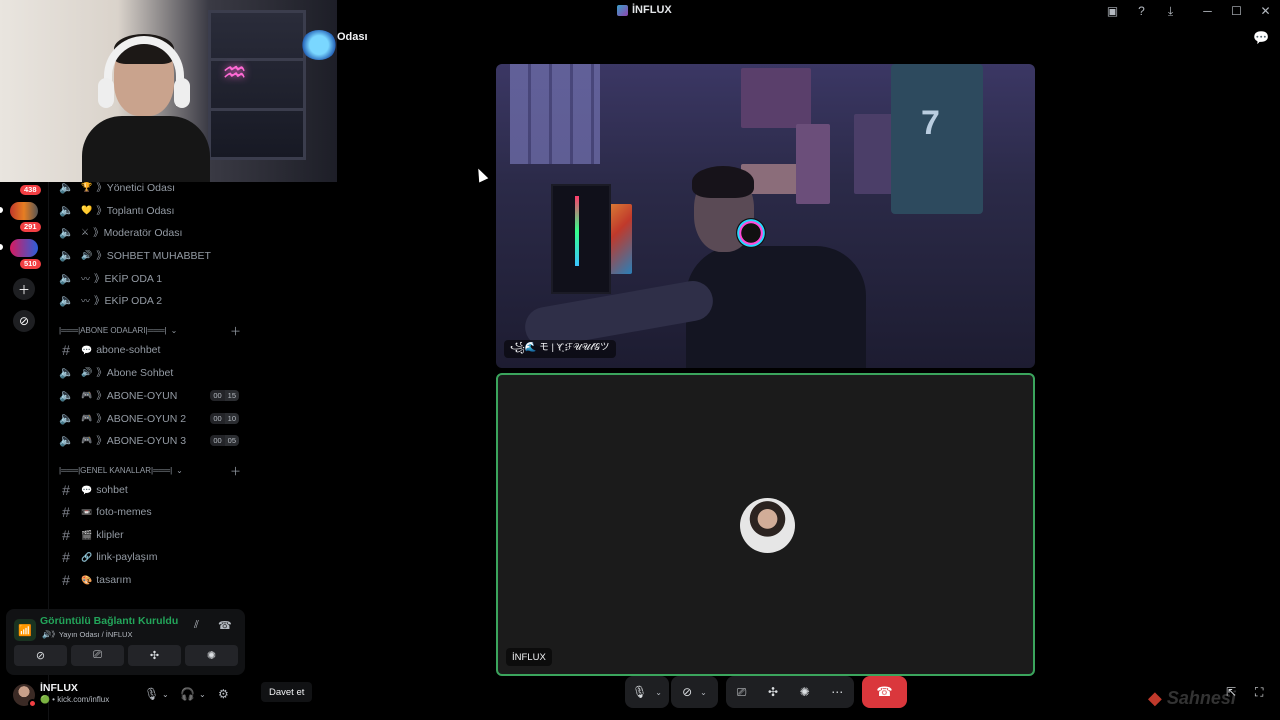 The width and height of the screenshot is (1280, 720). Describe the element at coordinates (149, 232) in the screenshot. I see `voice-channel: 🔈 ⚔ 》Moderatör Odası` at that location.